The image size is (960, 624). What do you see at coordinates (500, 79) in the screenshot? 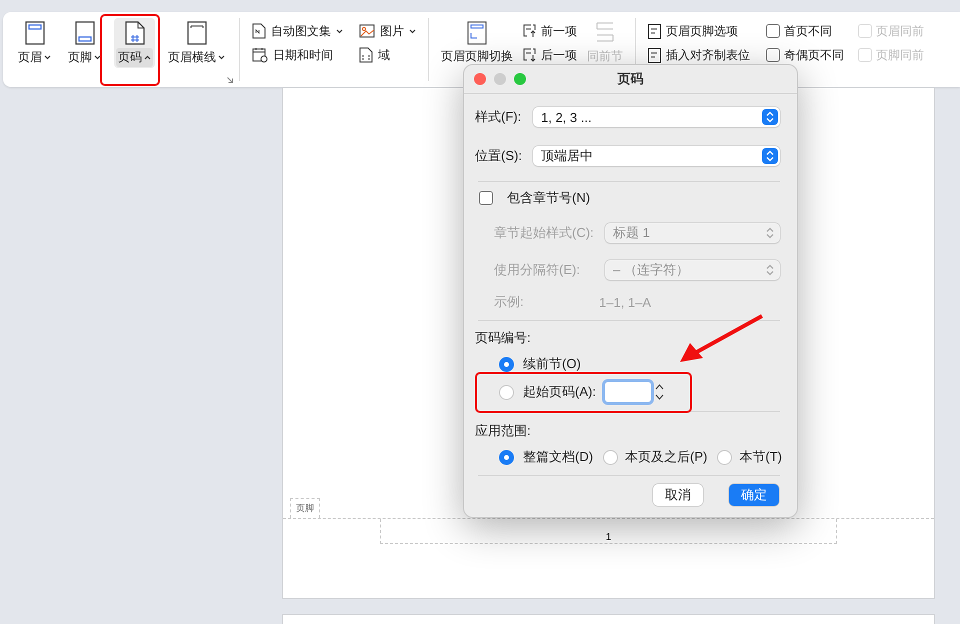
I see `minimize-button` at bounding box center [500, 79].